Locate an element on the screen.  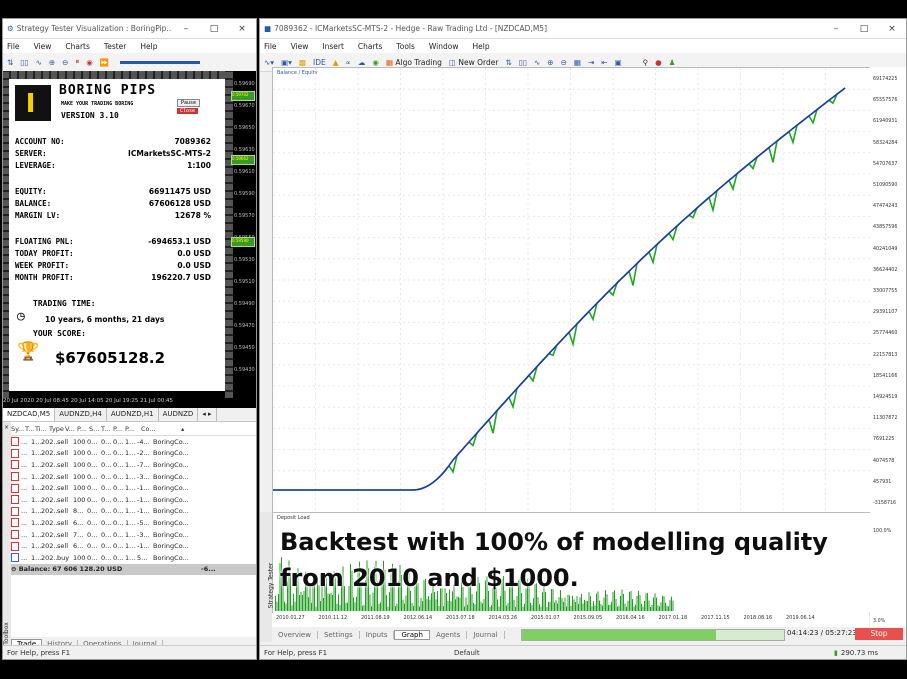
tab-journal: Journal is located at coordinates (486, 634).